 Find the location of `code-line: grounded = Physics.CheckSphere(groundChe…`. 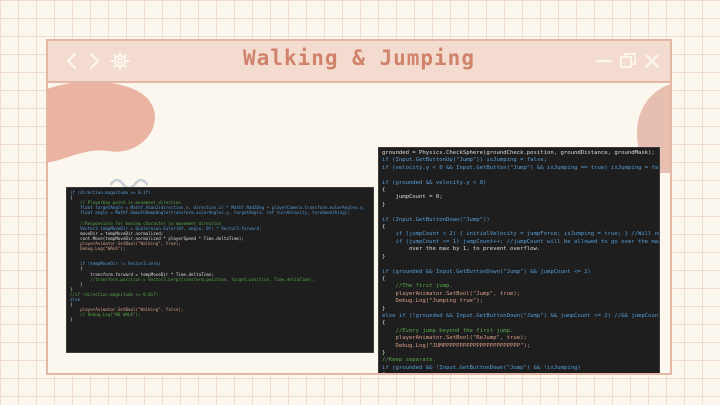

code-line: grounded = Physics.CheckSphere(groundChe… is located at coordinates (518, 153).